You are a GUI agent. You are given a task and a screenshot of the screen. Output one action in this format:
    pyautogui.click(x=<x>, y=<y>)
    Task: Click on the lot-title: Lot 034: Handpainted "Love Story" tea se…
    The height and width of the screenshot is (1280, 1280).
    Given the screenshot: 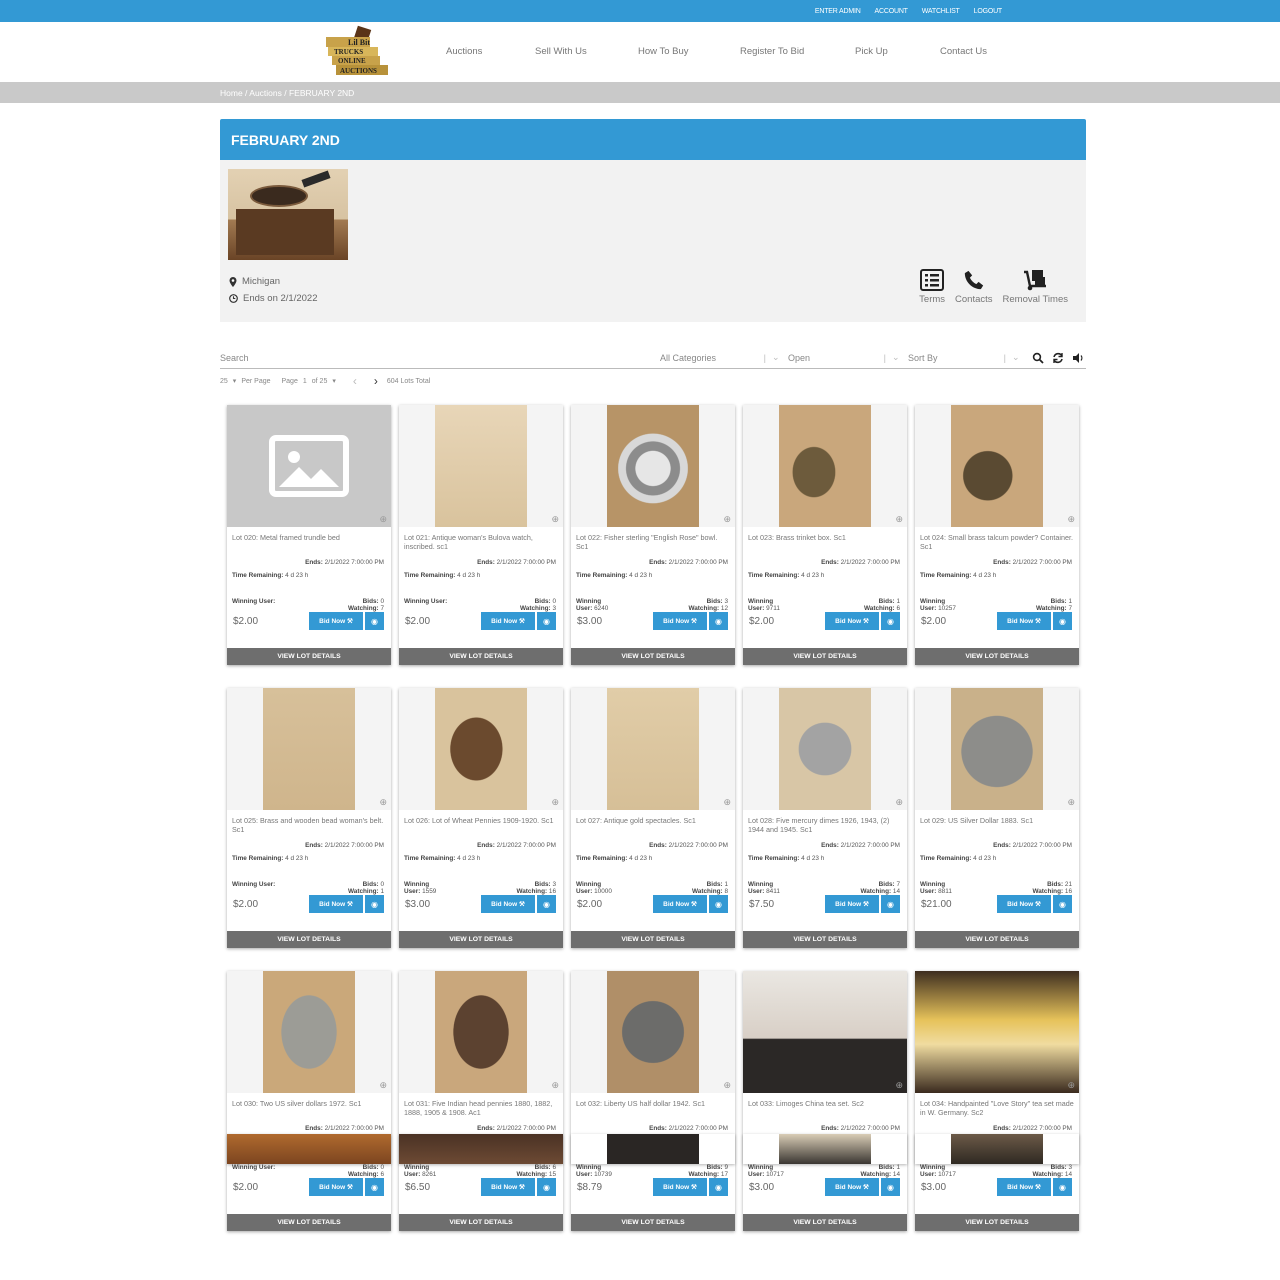 What is the action you would take?
    pyautogui.click(x=997, y=1108)
    